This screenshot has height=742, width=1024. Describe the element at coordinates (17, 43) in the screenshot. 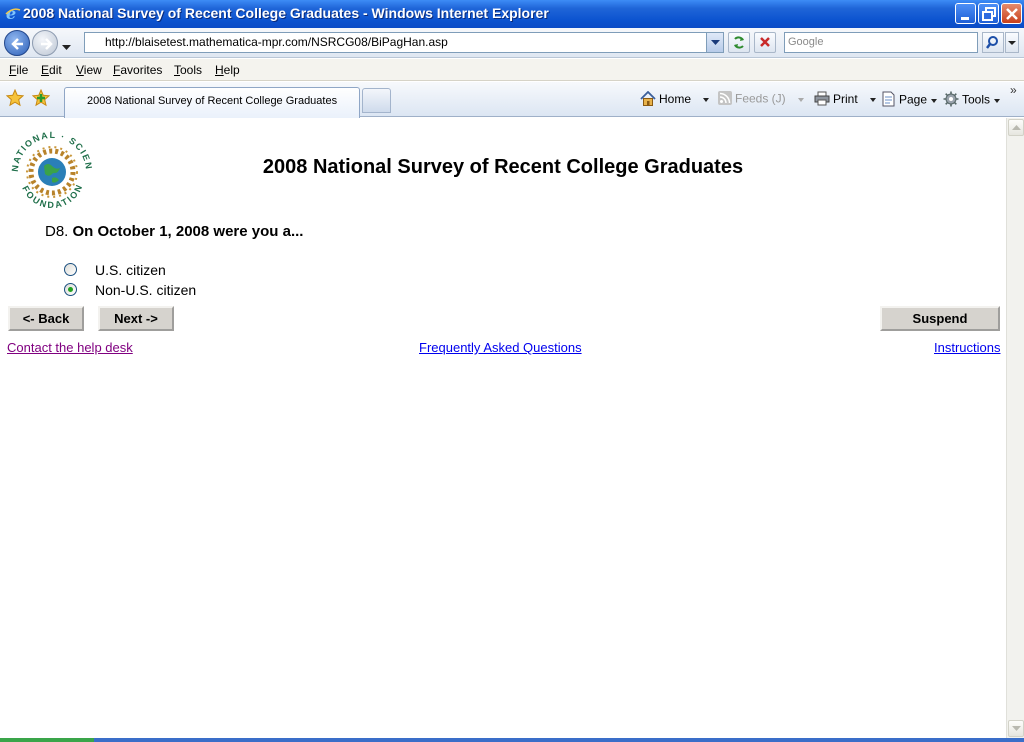

I see `back-nav-button` at that location.